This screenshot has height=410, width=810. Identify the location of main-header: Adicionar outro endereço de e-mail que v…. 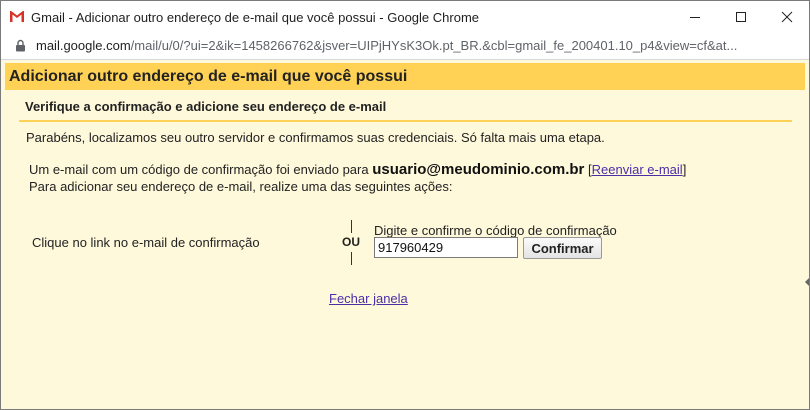
(405, 76).